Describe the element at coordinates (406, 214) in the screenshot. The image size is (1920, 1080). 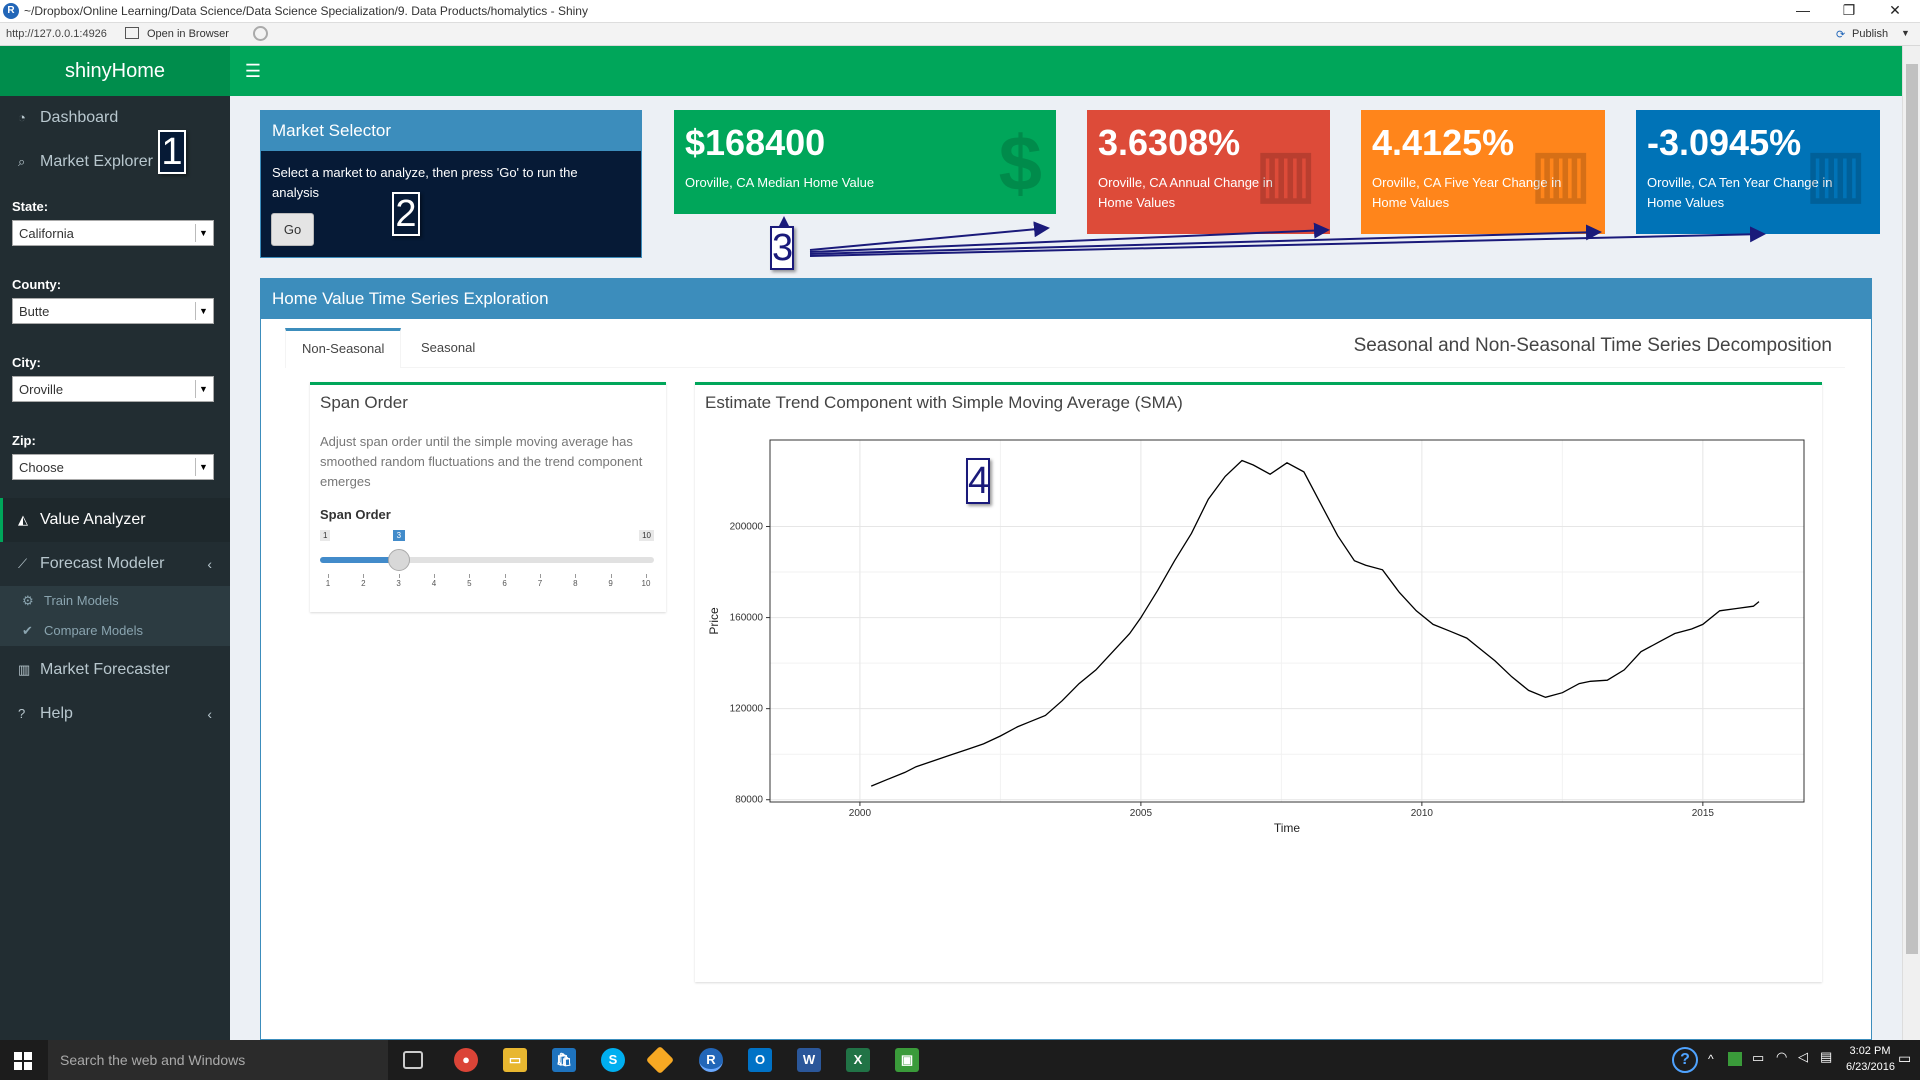
I see `annotation-marker-2: 2` at that location.